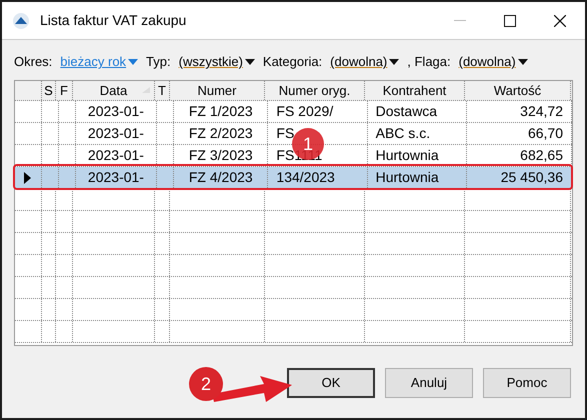 The width and height of the screenshot is (587, 420). I want to click on table-cell: FZ 2/2023, so click(220, 133).